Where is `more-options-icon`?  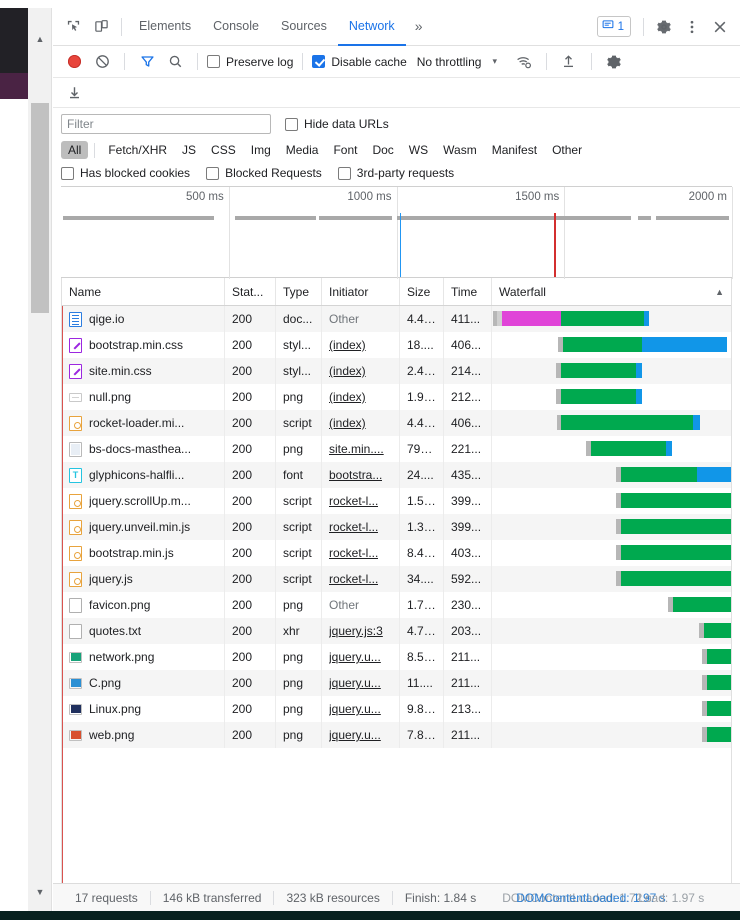 more-options-icon is located at coordinates (692, 27).